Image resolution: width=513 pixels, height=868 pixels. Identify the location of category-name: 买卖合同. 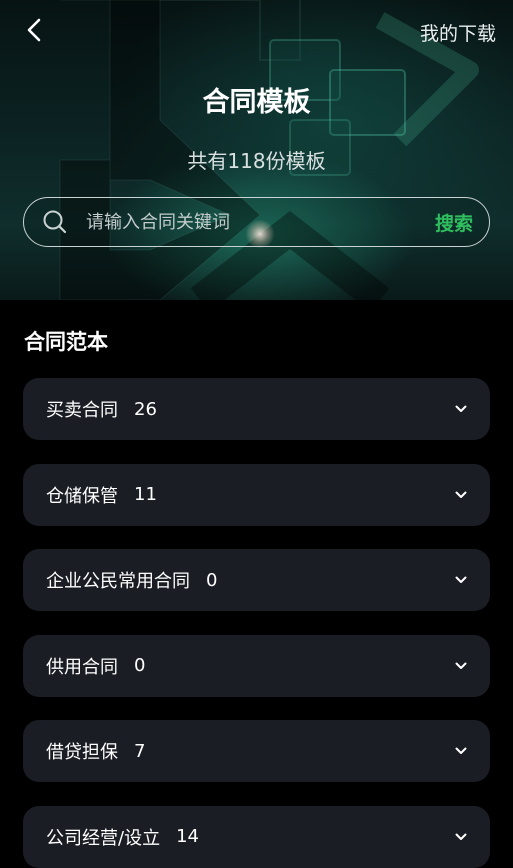
(82, 410).